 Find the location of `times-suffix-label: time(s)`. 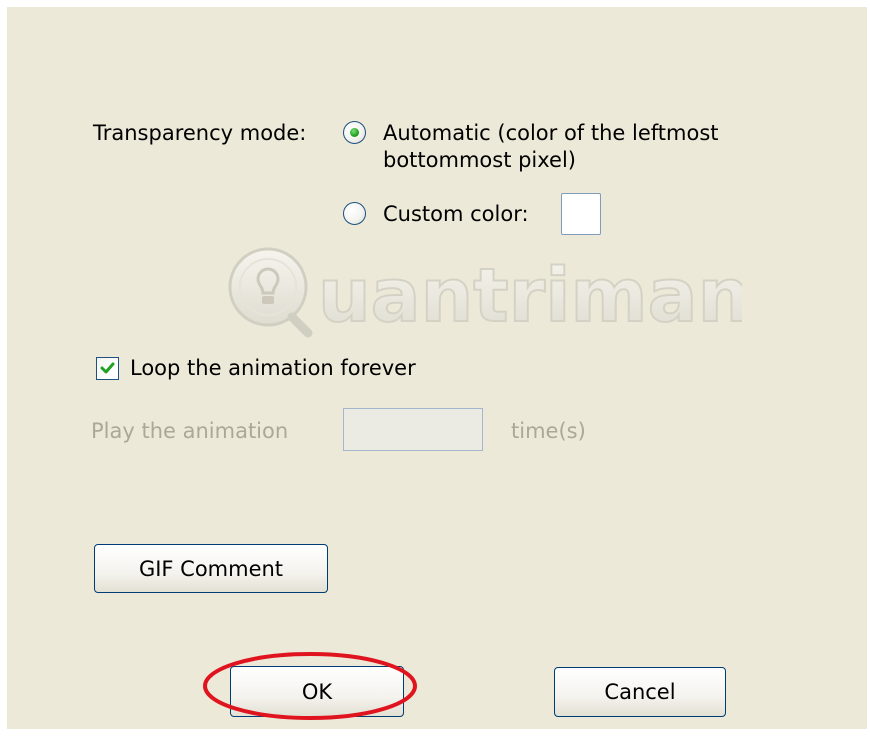

times-suffix-label: time(s) is located at coordinates (548, 431).